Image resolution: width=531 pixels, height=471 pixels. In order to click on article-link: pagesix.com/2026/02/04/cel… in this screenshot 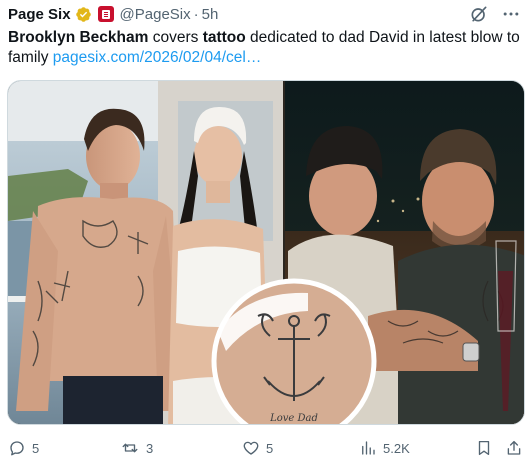, I will do `click(157, 57)`.